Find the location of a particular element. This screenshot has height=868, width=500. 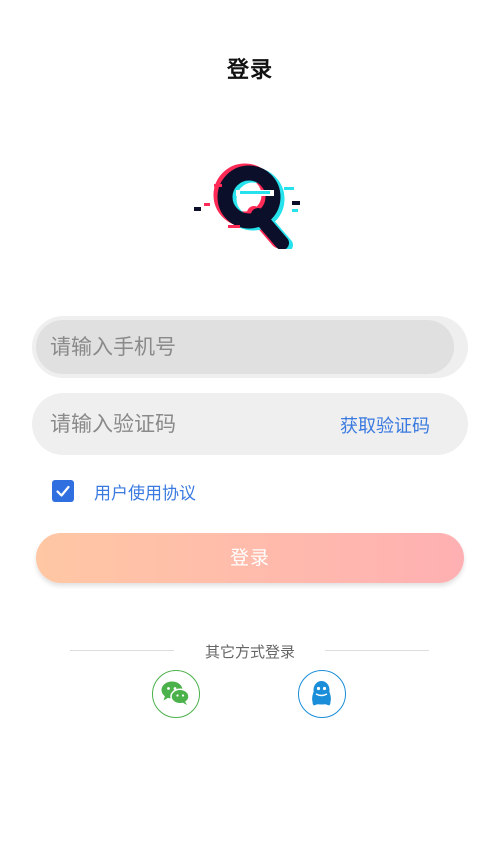

verification-code-field: 获取验证码 is located at coordinates (250, 424).